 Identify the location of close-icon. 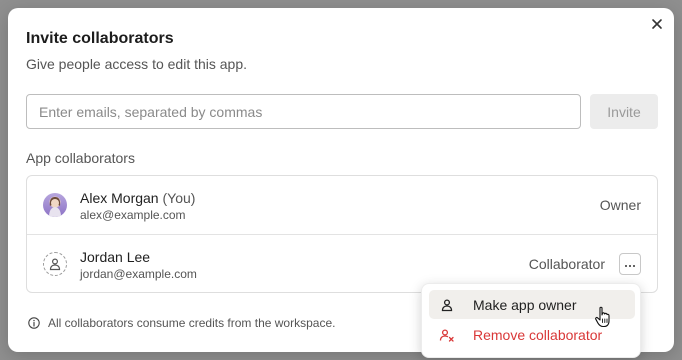
(657, 26).